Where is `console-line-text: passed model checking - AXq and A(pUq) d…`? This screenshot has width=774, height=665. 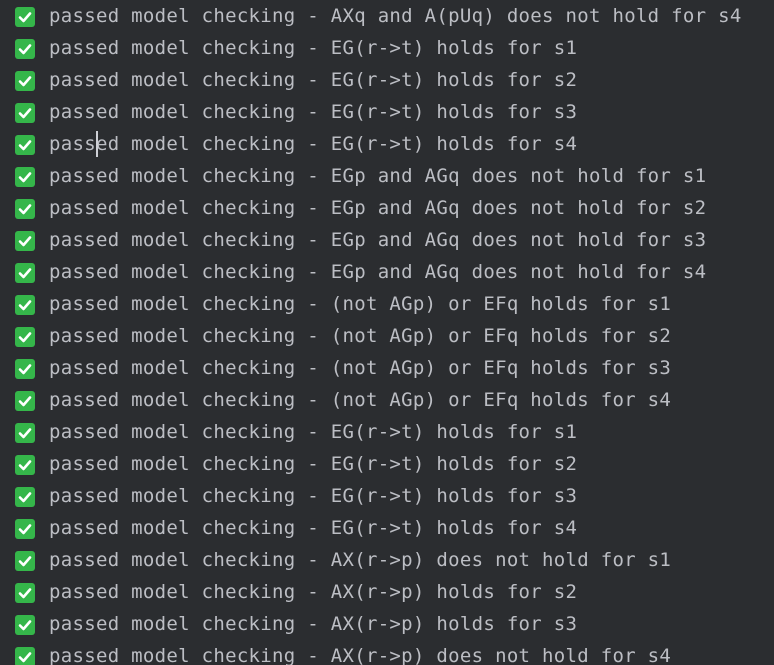 console-line-text: passed model checking - AXq and A(pUq) d… is located at coordinates (395, 16).